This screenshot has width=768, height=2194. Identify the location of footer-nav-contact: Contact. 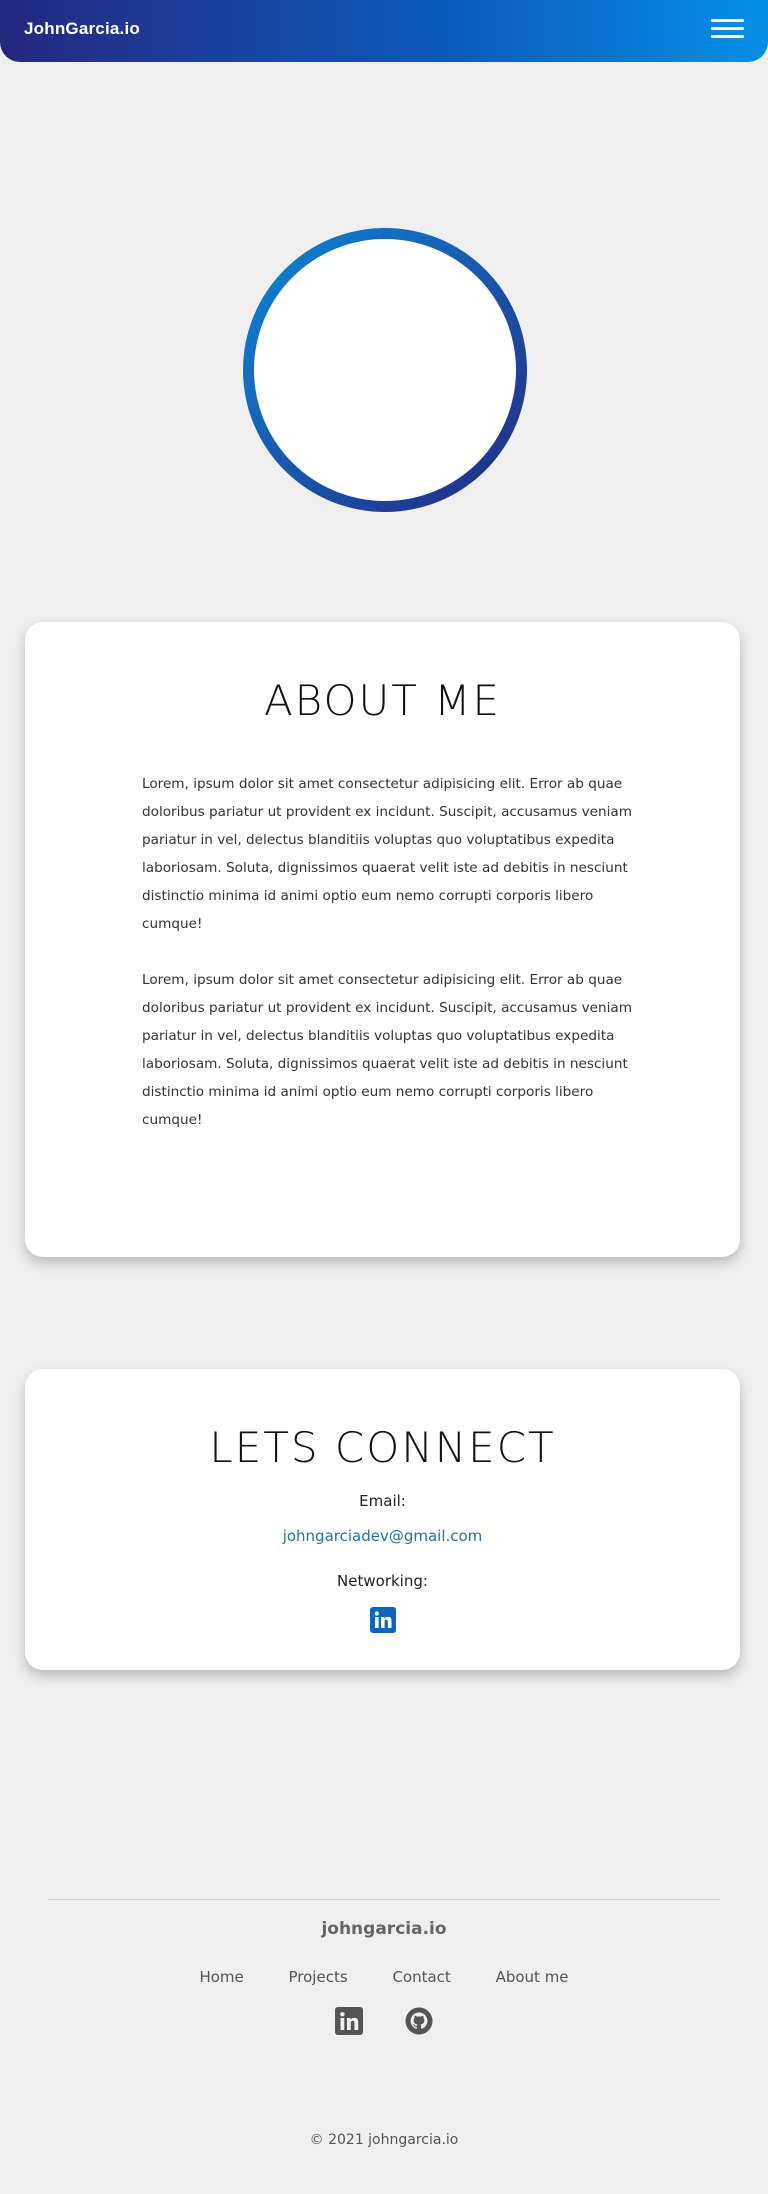
(421, 1977).